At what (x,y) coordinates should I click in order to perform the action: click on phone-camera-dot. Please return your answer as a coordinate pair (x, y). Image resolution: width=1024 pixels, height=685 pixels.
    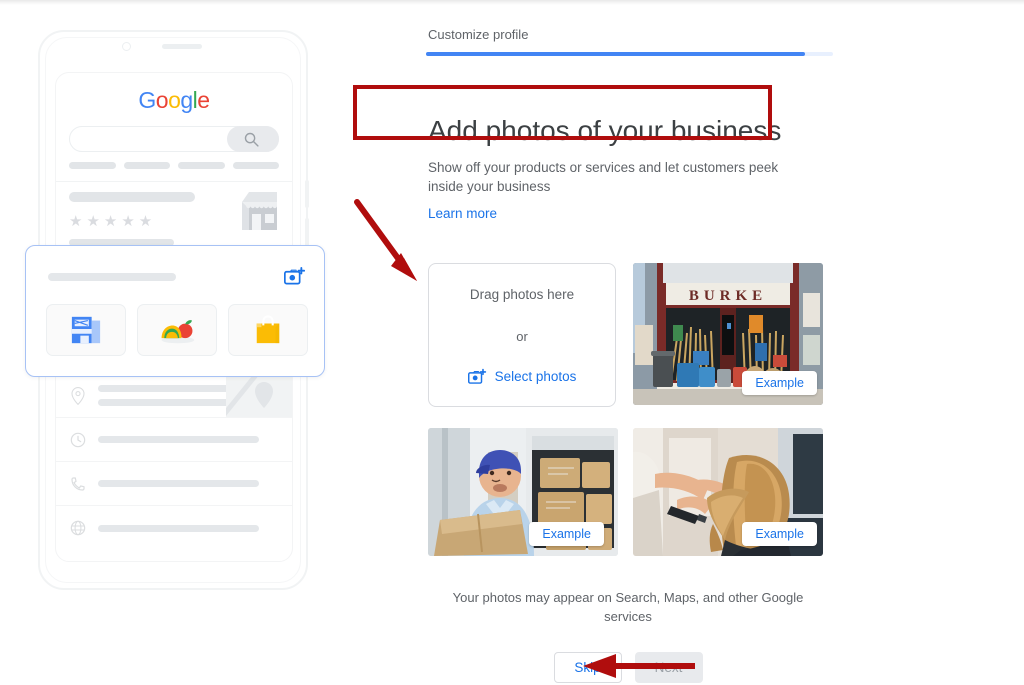
    Looking at the image, I should click on (126, 46).